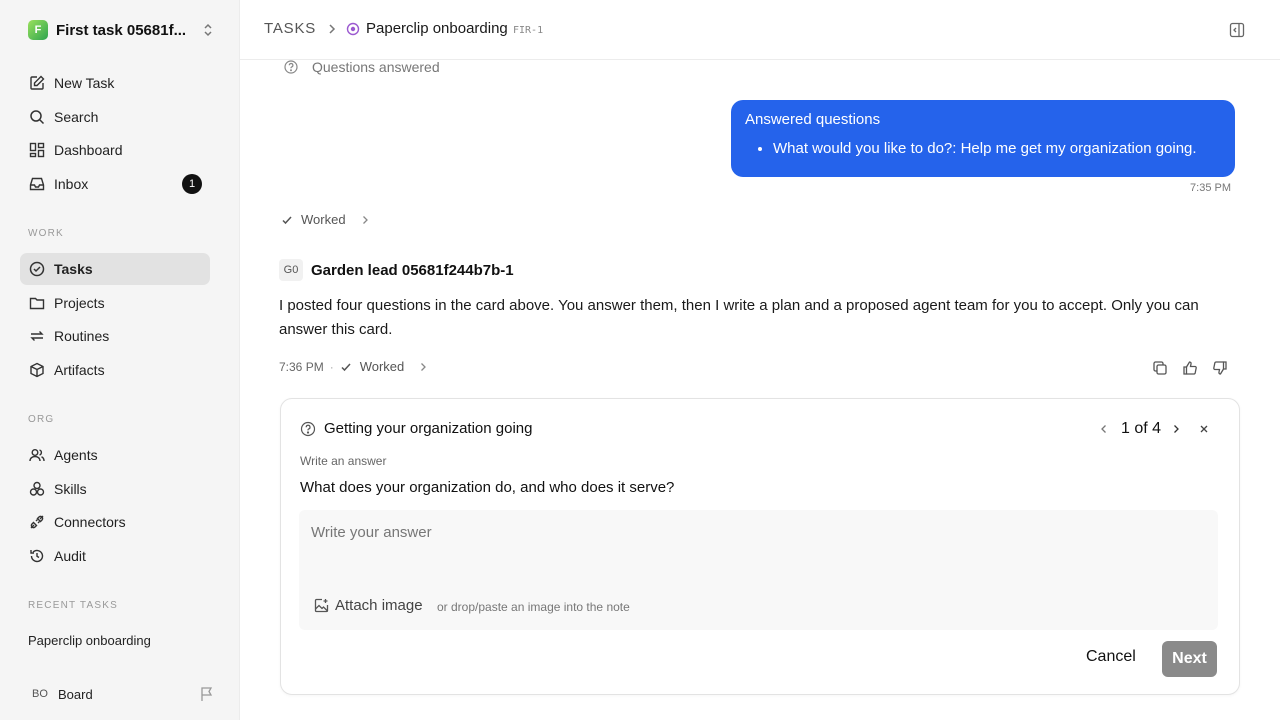 The height and width of the screenshot is (720, 1280). What do you see at coordinates (115, 370) in the screenshot?
I see `nav-artifacts: Artifacts` at bounding box center [115, 370].